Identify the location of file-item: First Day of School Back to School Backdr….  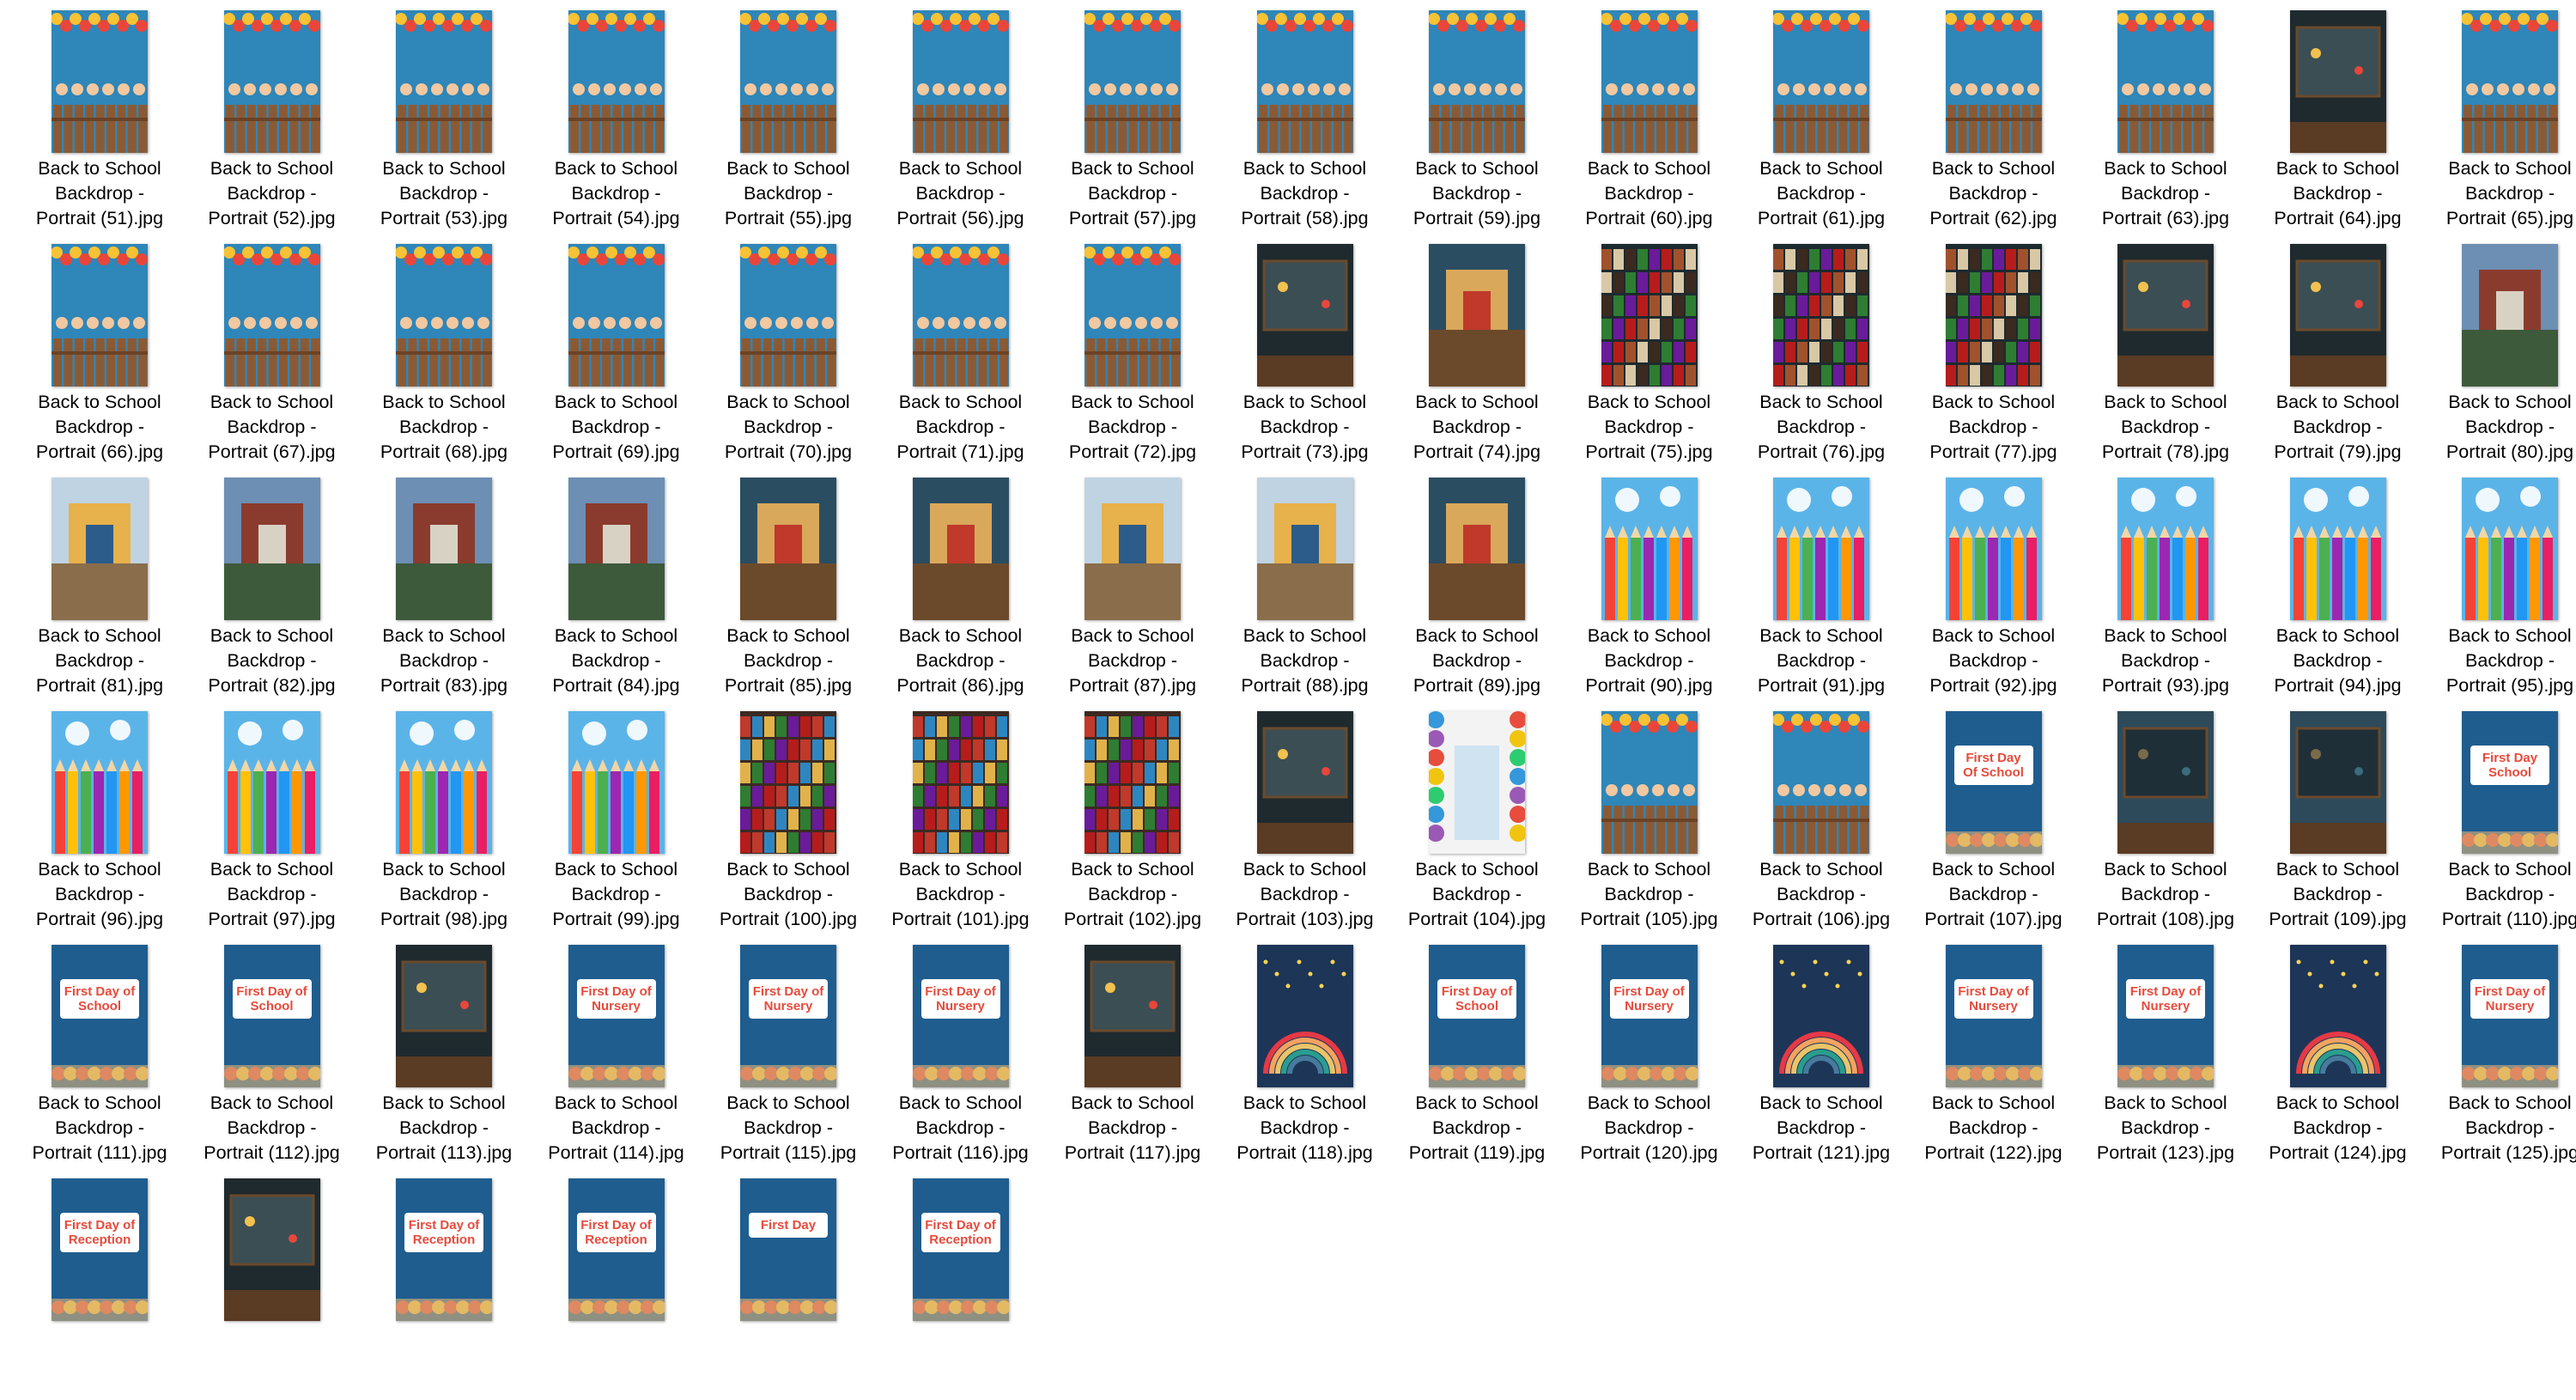
(1477, 1050).